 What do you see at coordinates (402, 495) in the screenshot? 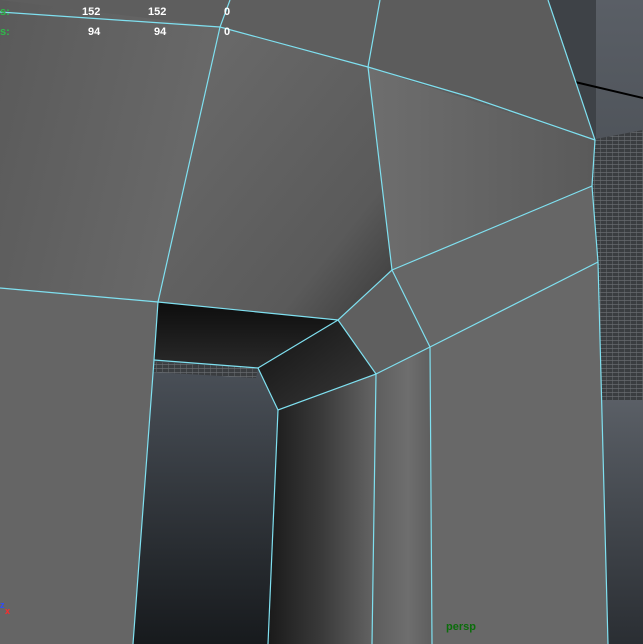
I see `mesh-face-leg-mid` at bounding box center [402, 495].